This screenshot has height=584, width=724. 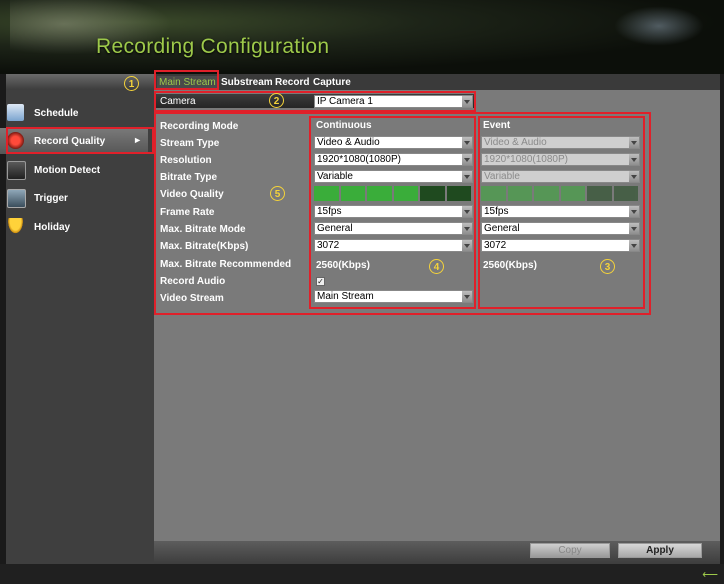 What do you see at coordinates (362, 574) in the screenshot?
I see `footer-bar: ⟵` at bounding box center [362, 574].